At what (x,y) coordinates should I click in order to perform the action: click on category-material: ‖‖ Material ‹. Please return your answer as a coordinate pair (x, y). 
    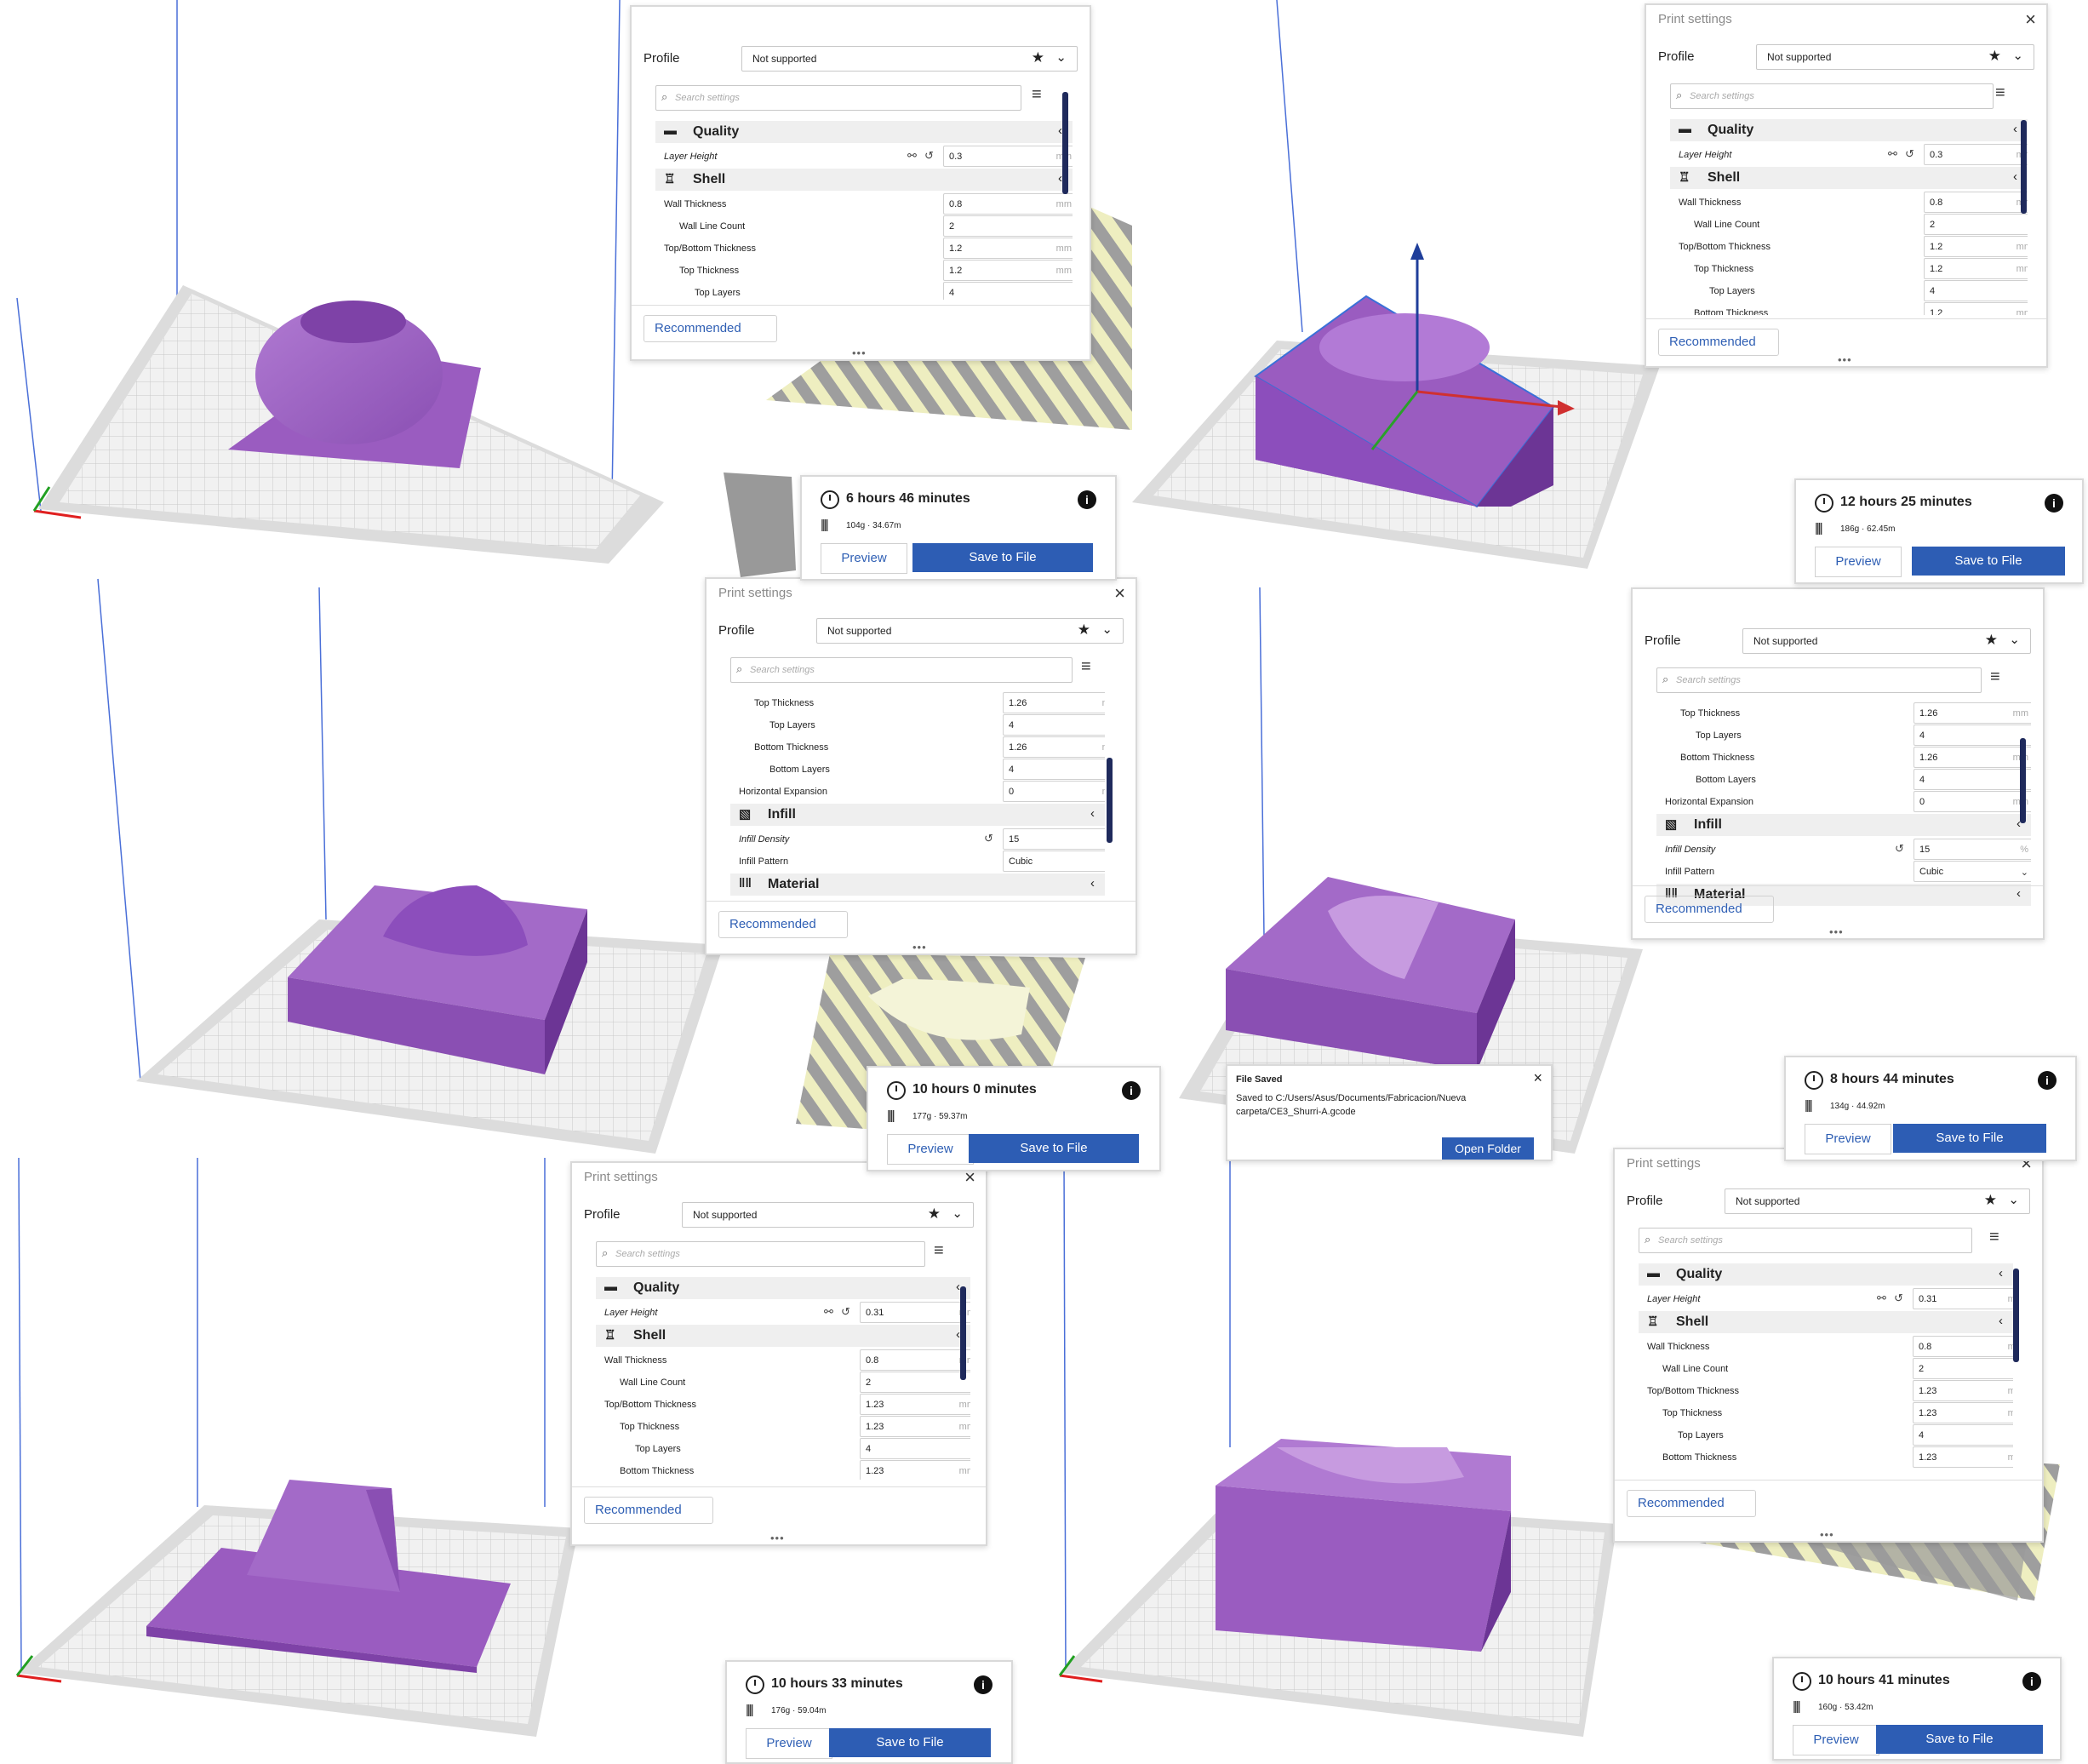
    Looking at the image, I should click on (917, 884).